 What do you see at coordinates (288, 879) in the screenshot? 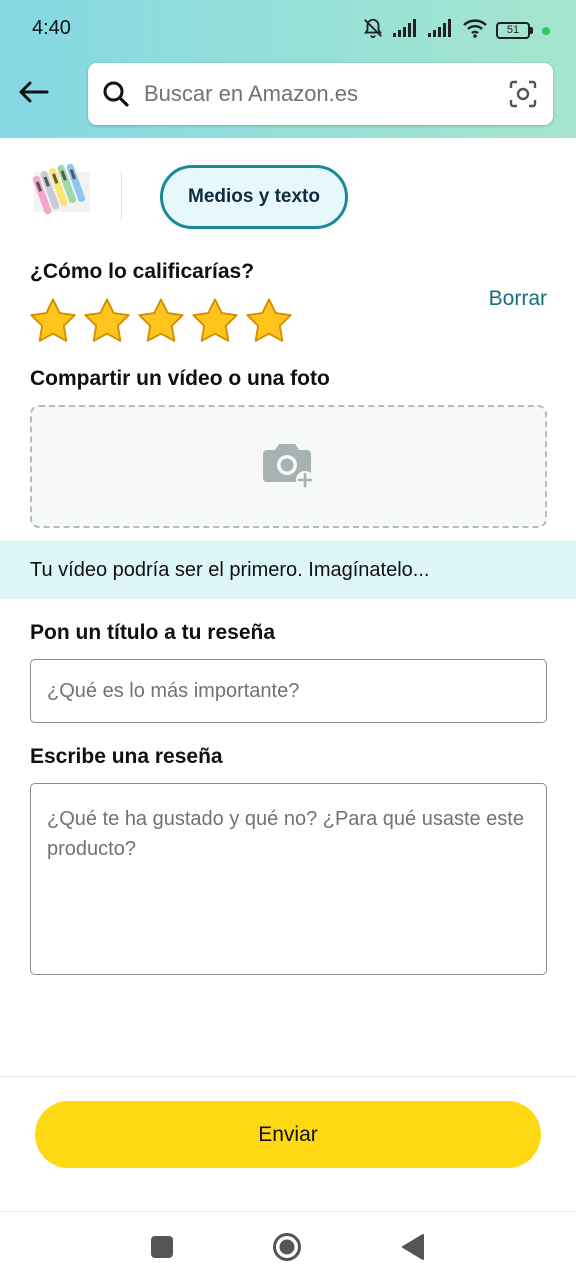
I see `review-body-textarea` at bounding box center [288, 879].